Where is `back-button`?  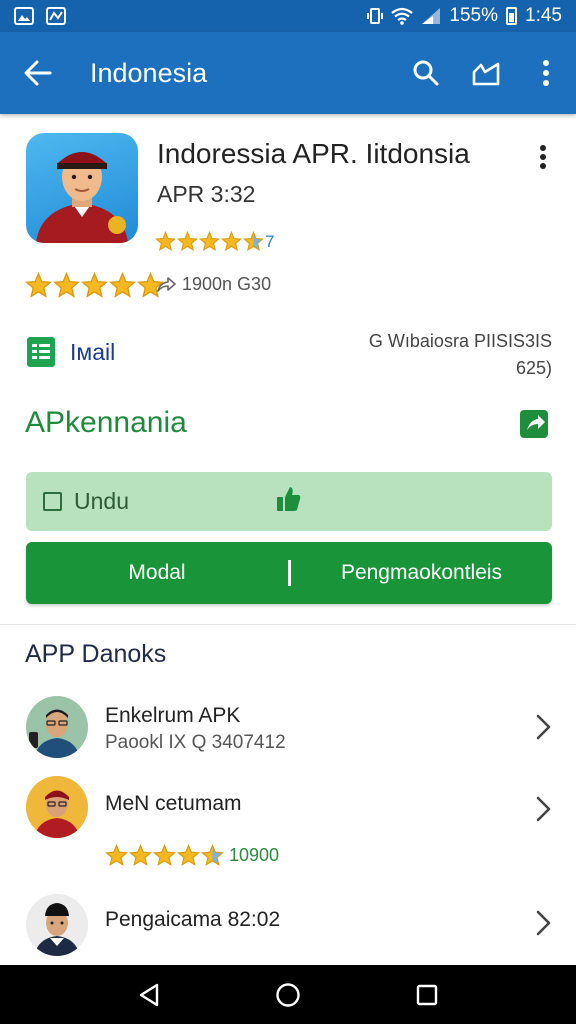
back-button is located at coordinates (38, 73).